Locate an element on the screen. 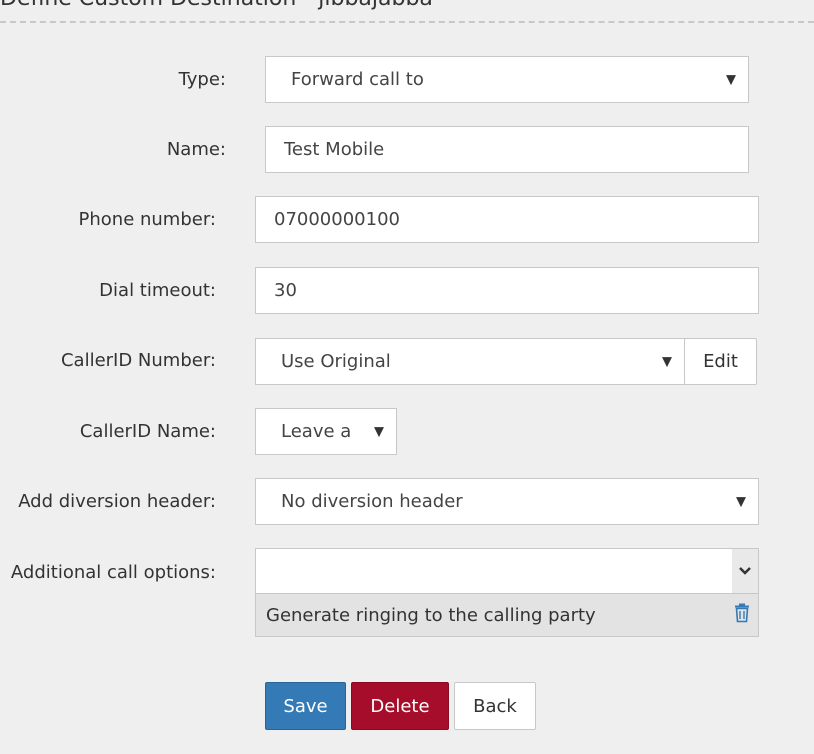 Image resolution: width=814 pixels, height=754 pixels. back-button: Back is located at coordinates (495, 706).